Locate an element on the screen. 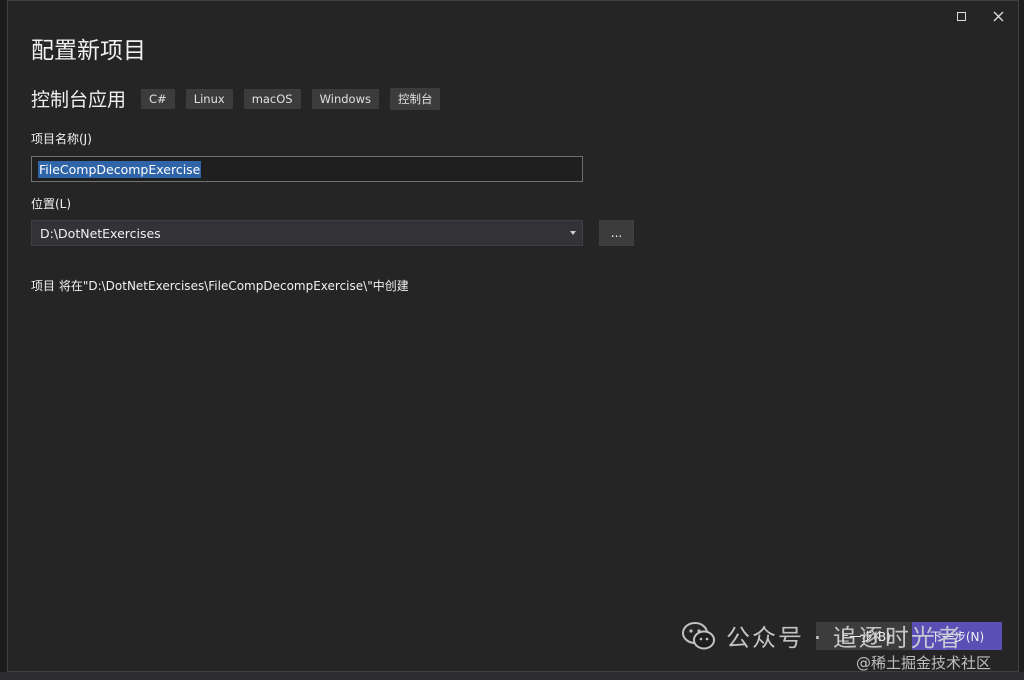 The width and height of the screenshot is (1024, 680). dialog-title: 配置新项目 is located at coordinates (88, 51).